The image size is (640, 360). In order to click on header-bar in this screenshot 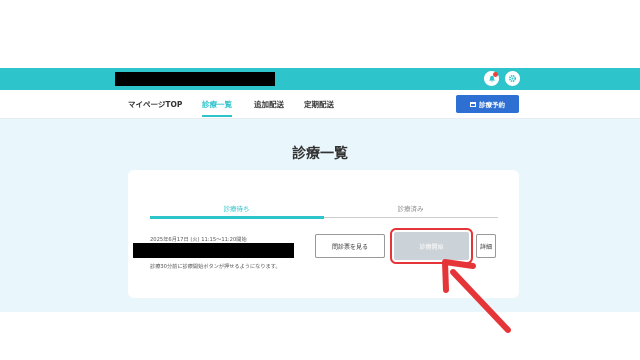, I will do `click(320, 79)`.